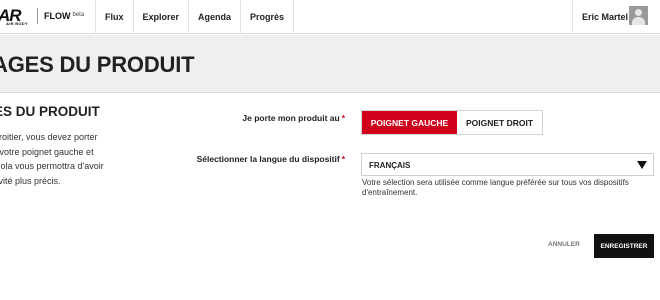 The width and height of the screenshot is (660, 300). What do you see at coordinates (564, 244) in the screenshot?
I see `cancel-button: ANNULER` at bounding box center [564, 244].